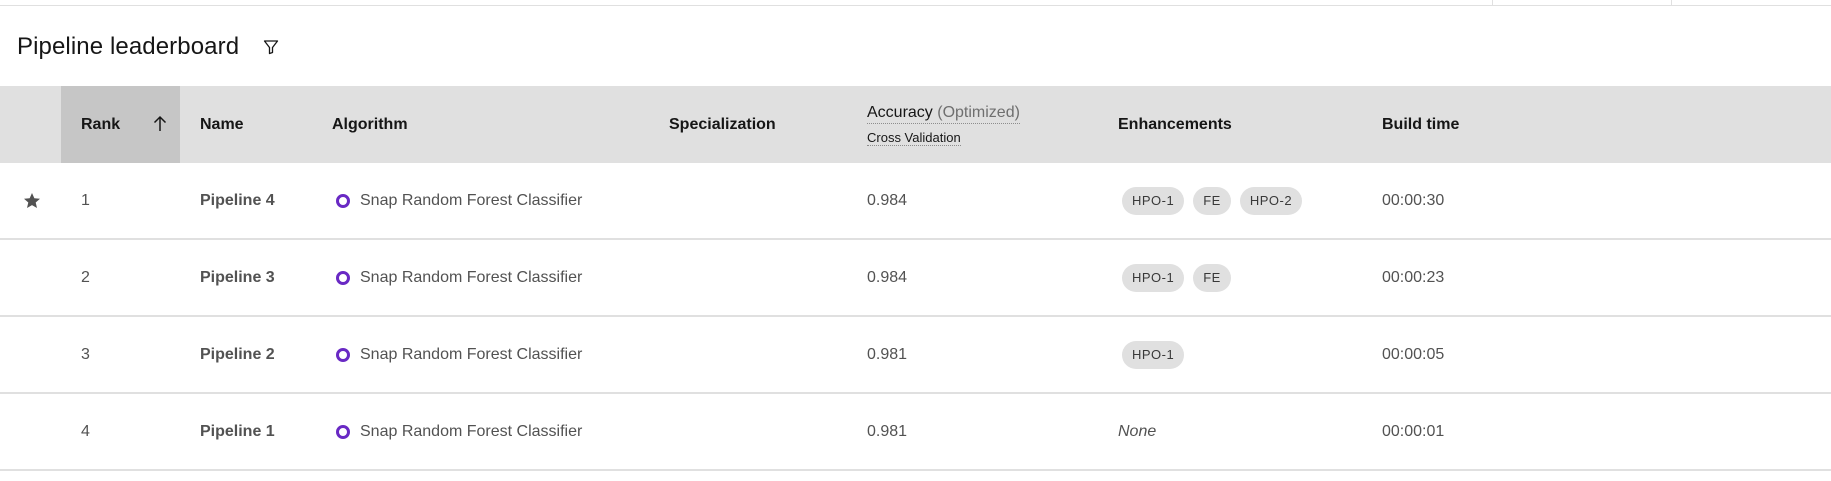 Image resolution: width=1831 pixels, height=481 pixels. Describe the element at coordinates (85, 431) in the screenshot. I see `rank-cell: 4` at that location.